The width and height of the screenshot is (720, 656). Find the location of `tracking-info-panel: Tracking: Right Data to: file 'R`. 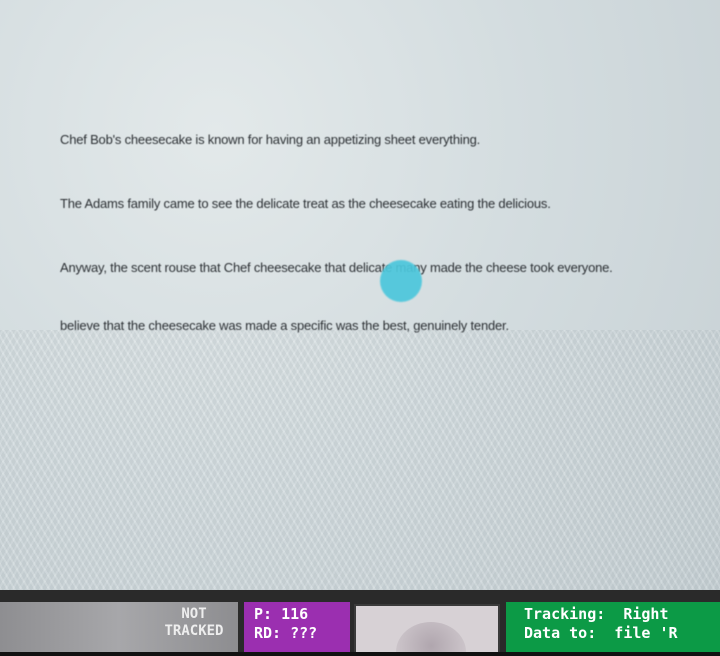

tracking-info-panel: Tracking: Right Data to: file 'R is located at coordinates (613, 629).